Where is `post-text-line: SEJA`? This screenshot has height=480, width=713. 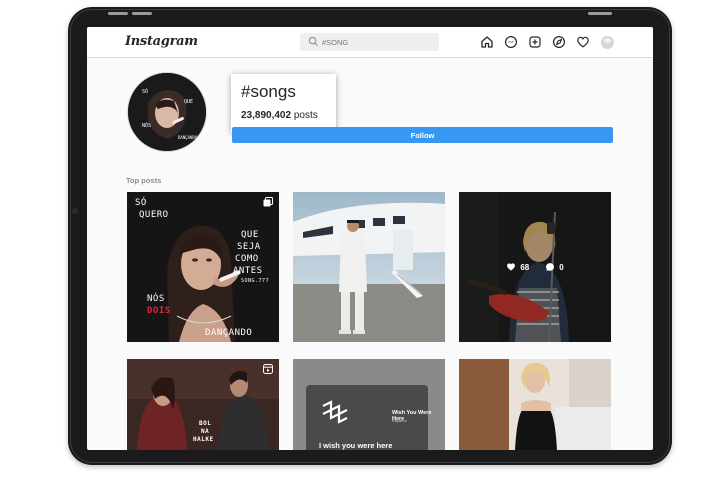
post-text-line: SEJA is located at coordinates (249, 247).